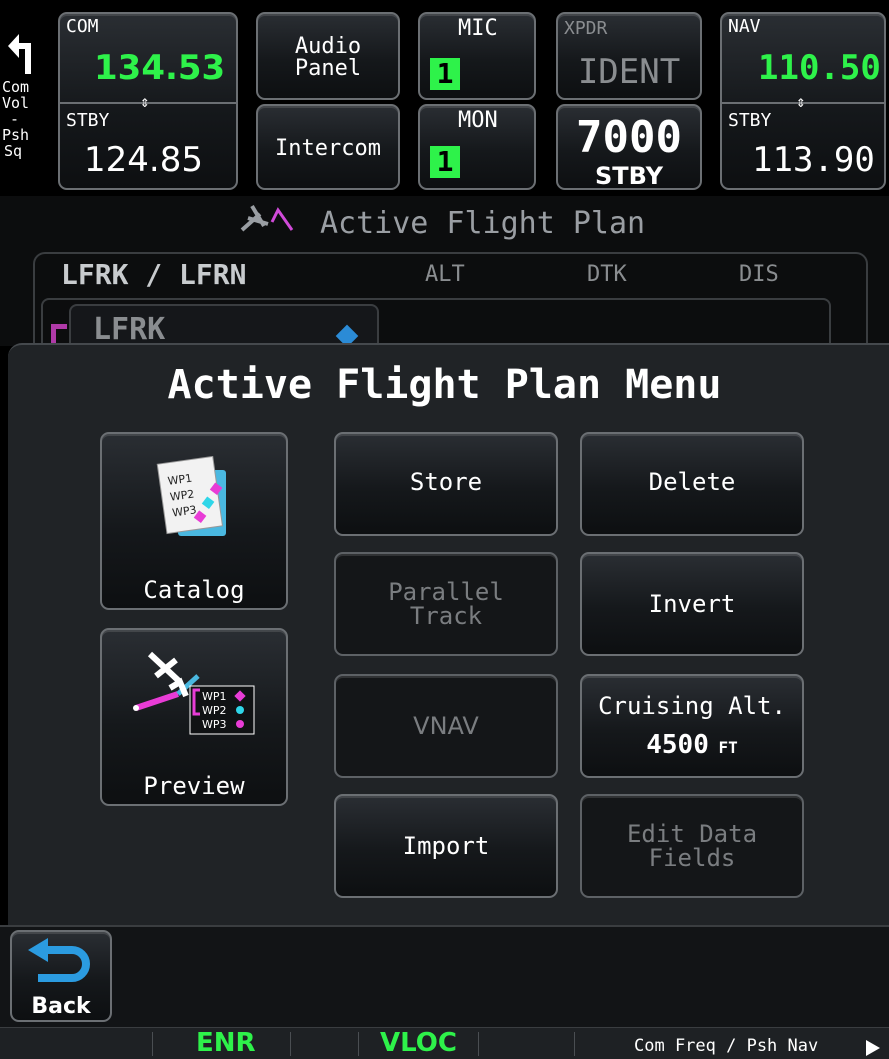 The height and width of the screenshot is (1059, 889). What do you see at coordinates (145, 101) in the screenshot?
I see `com-swap-icon: ⇕` at bounding box center [145, 101].